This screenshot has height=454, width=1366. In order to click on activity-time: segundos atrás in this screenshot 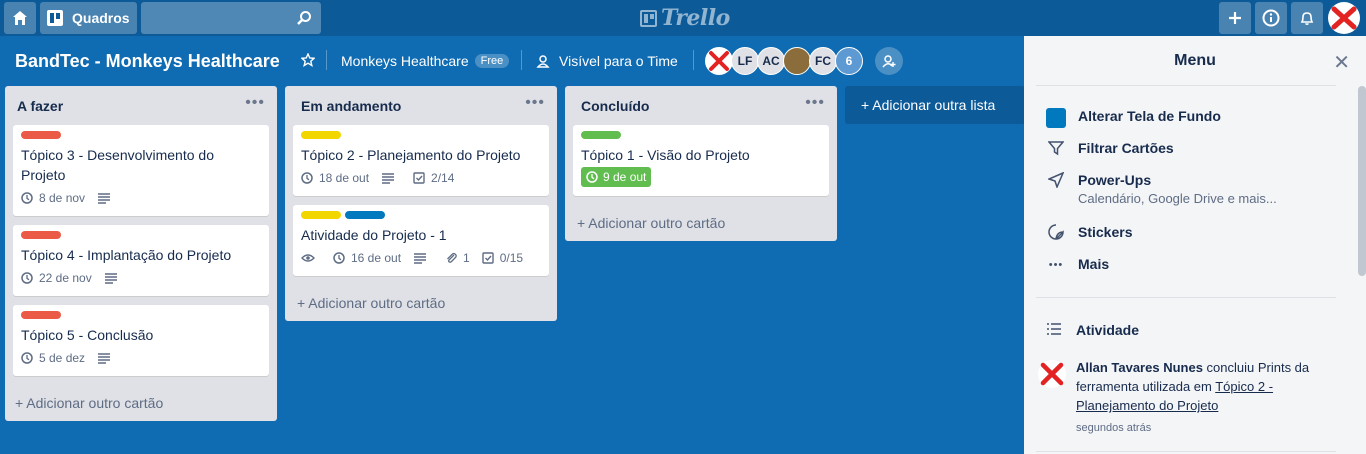, I will do `click(1114, 428)`.